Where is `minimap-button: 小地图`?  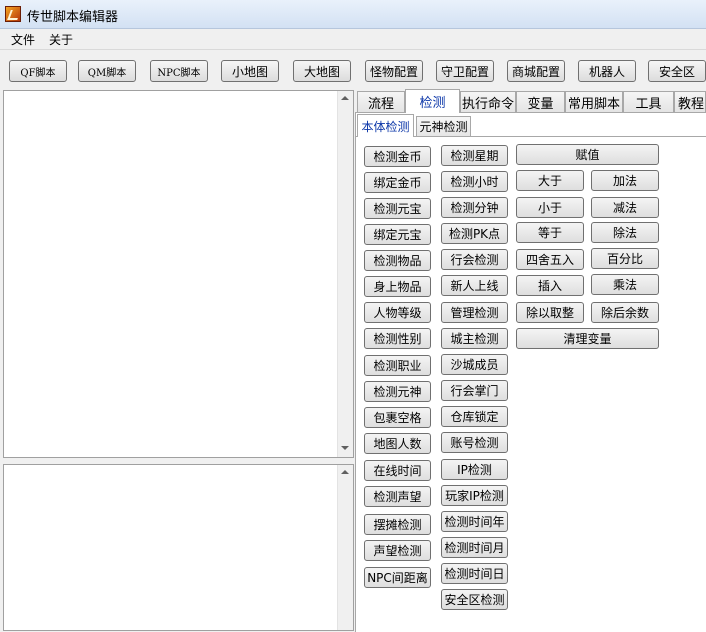
minimap-button: 小地图 is located at coordinates (250, 71).